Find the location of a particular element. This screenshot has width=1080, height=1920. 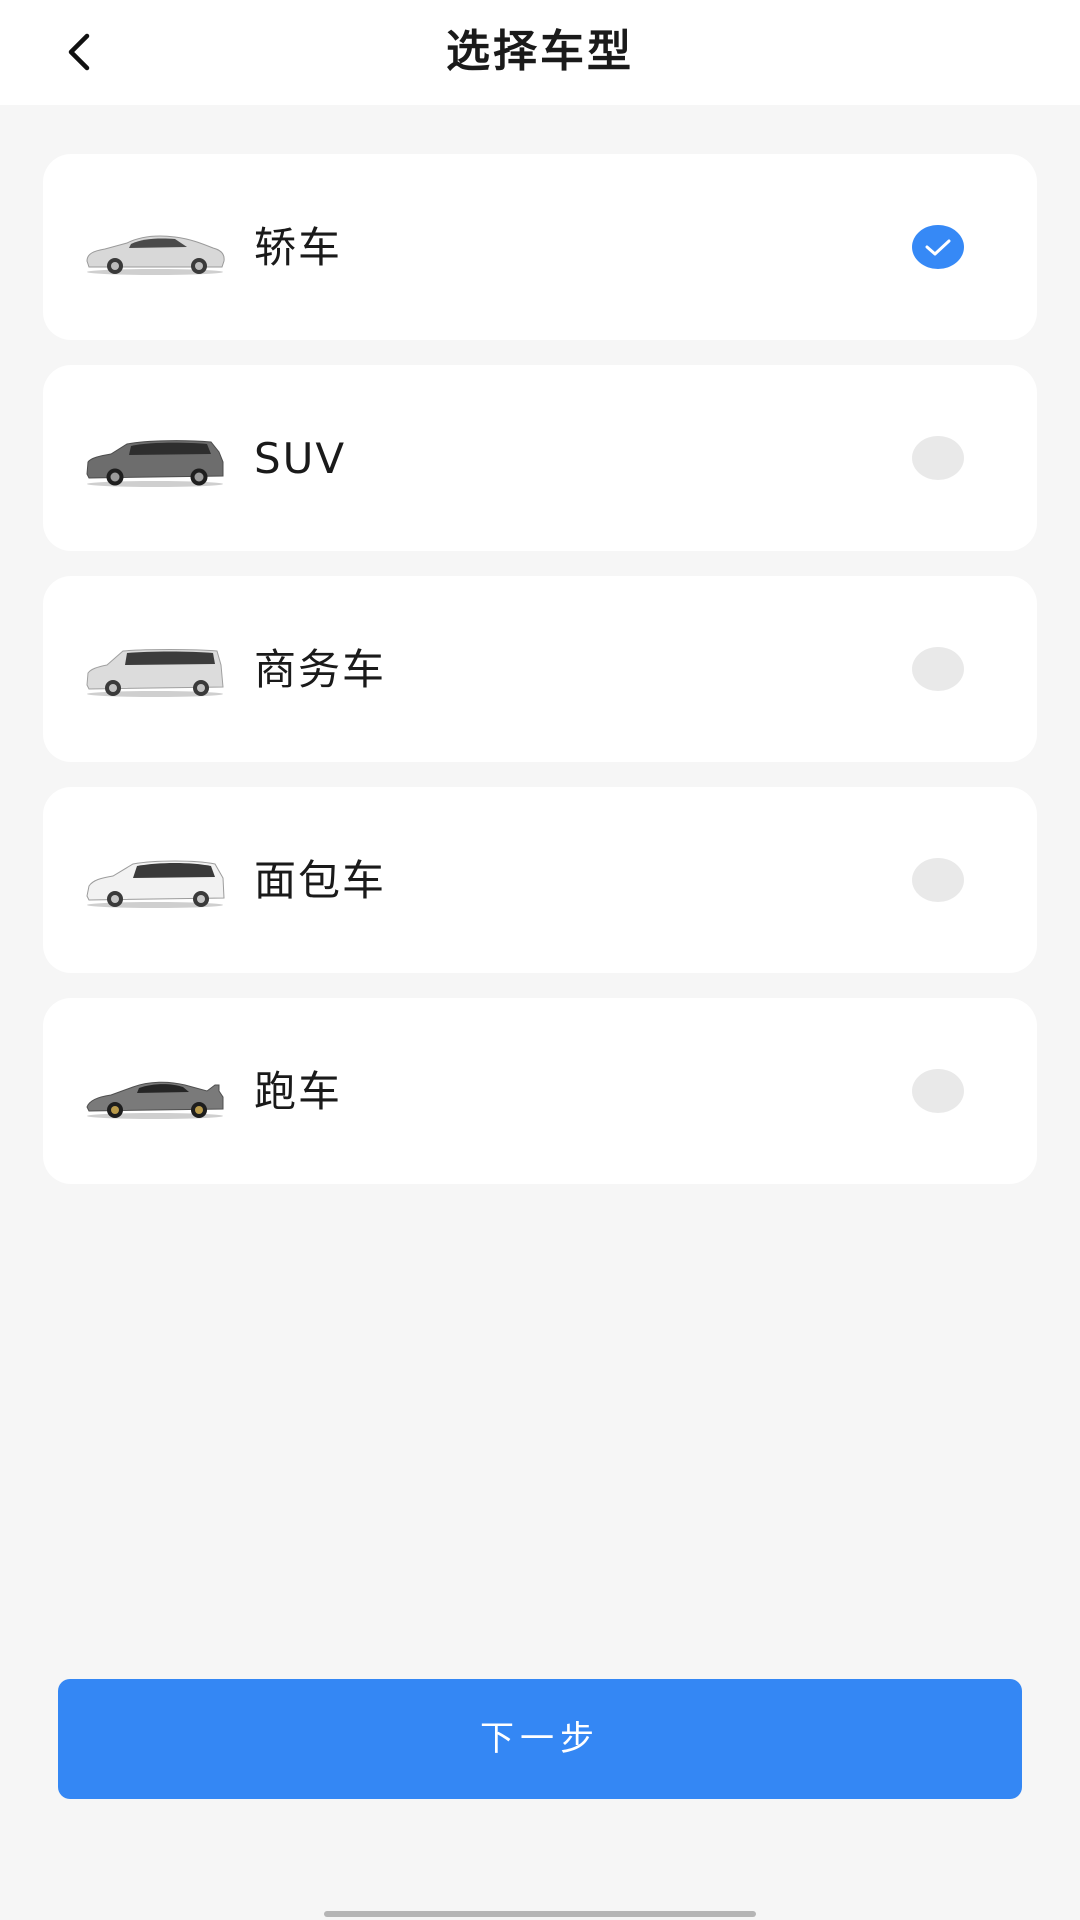

business-van-icon is located at coordinates (155, 670).